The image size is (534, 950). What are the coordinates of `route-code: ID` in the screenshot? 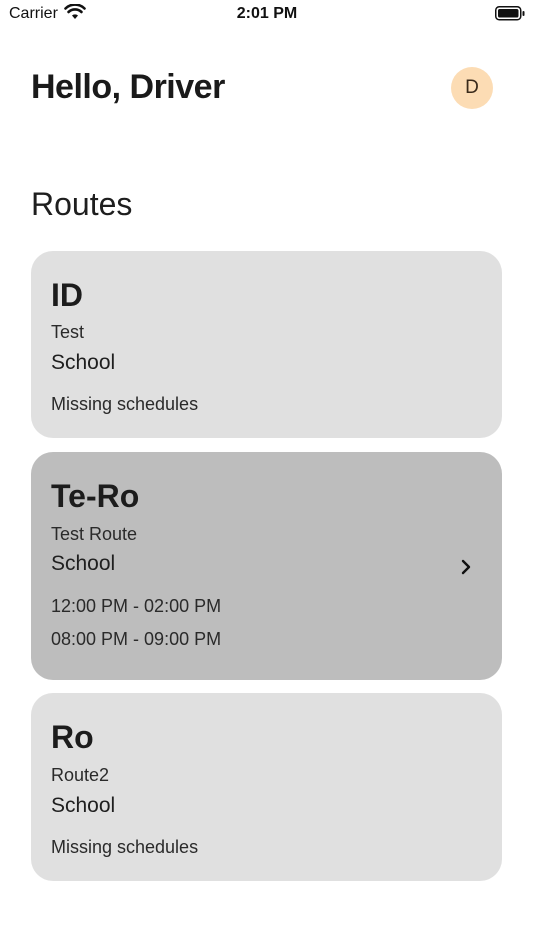 It's located at (67, 295).